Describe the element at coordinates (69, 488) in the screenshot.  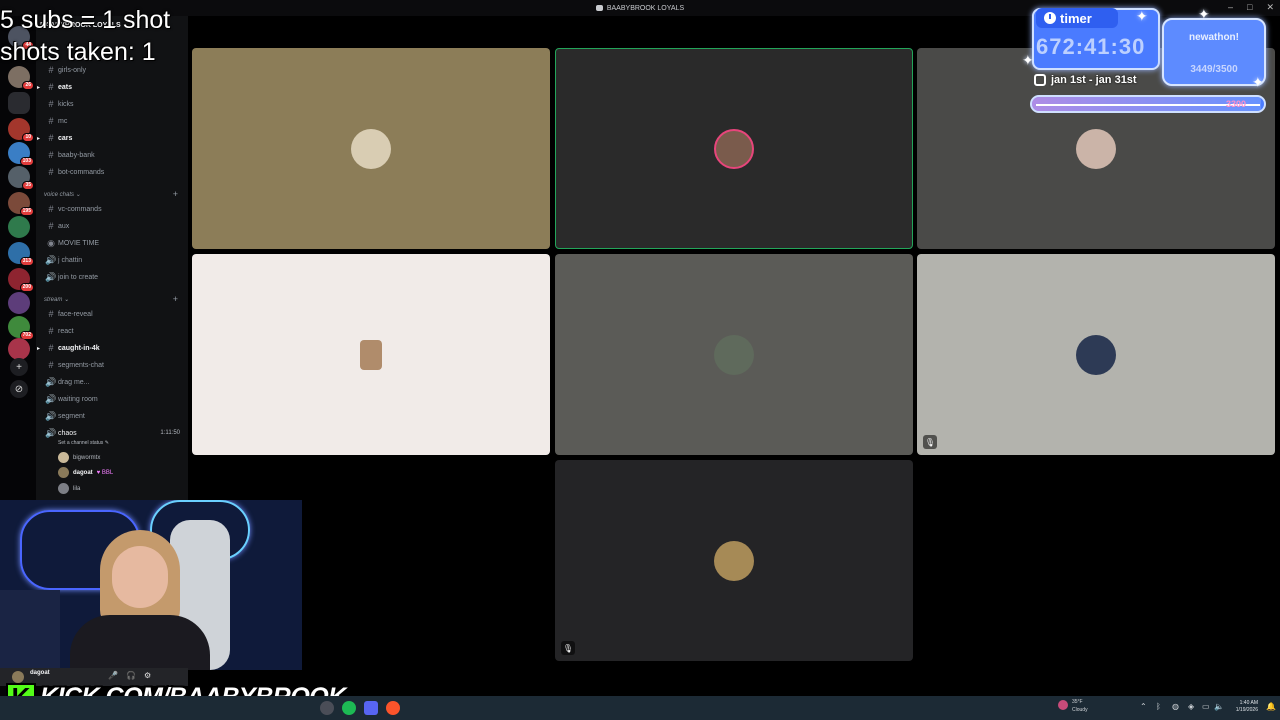
I see `voice-member: lila` at that location.